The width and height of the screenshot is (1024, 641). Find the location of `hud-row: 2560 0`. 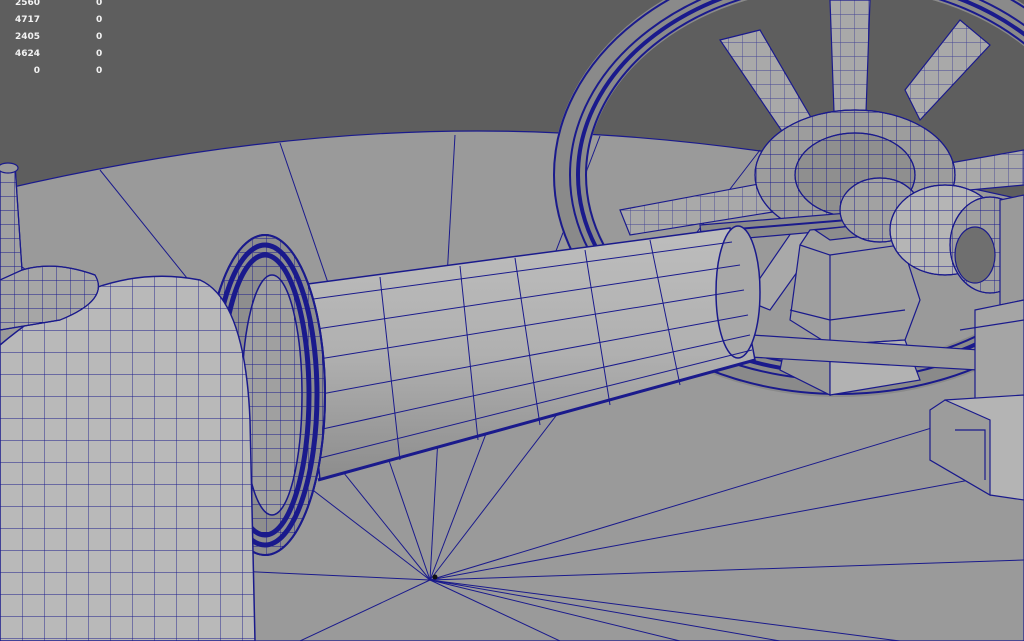

hud-row: 2560 0 is located at coordinates (60, 6).